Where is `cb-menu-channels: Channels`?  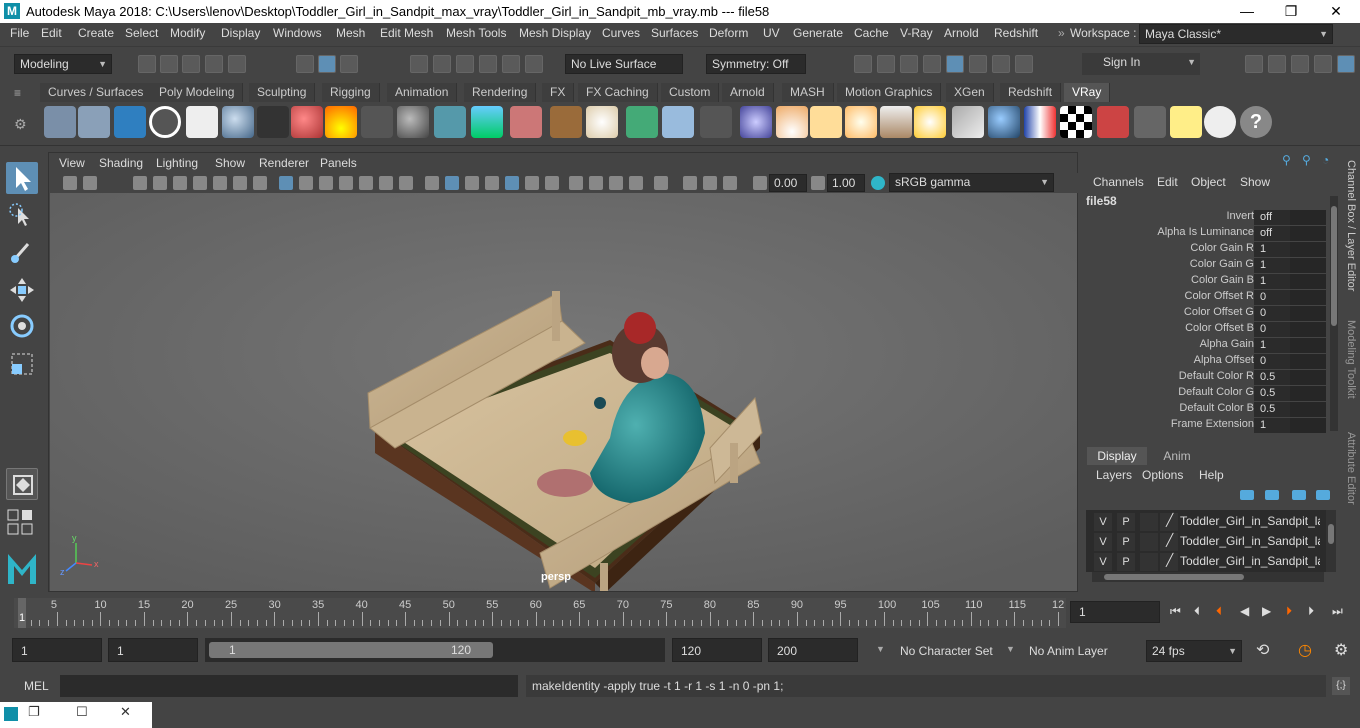 cb-menu-channels: Channels is located at coordinates (1118, 182).